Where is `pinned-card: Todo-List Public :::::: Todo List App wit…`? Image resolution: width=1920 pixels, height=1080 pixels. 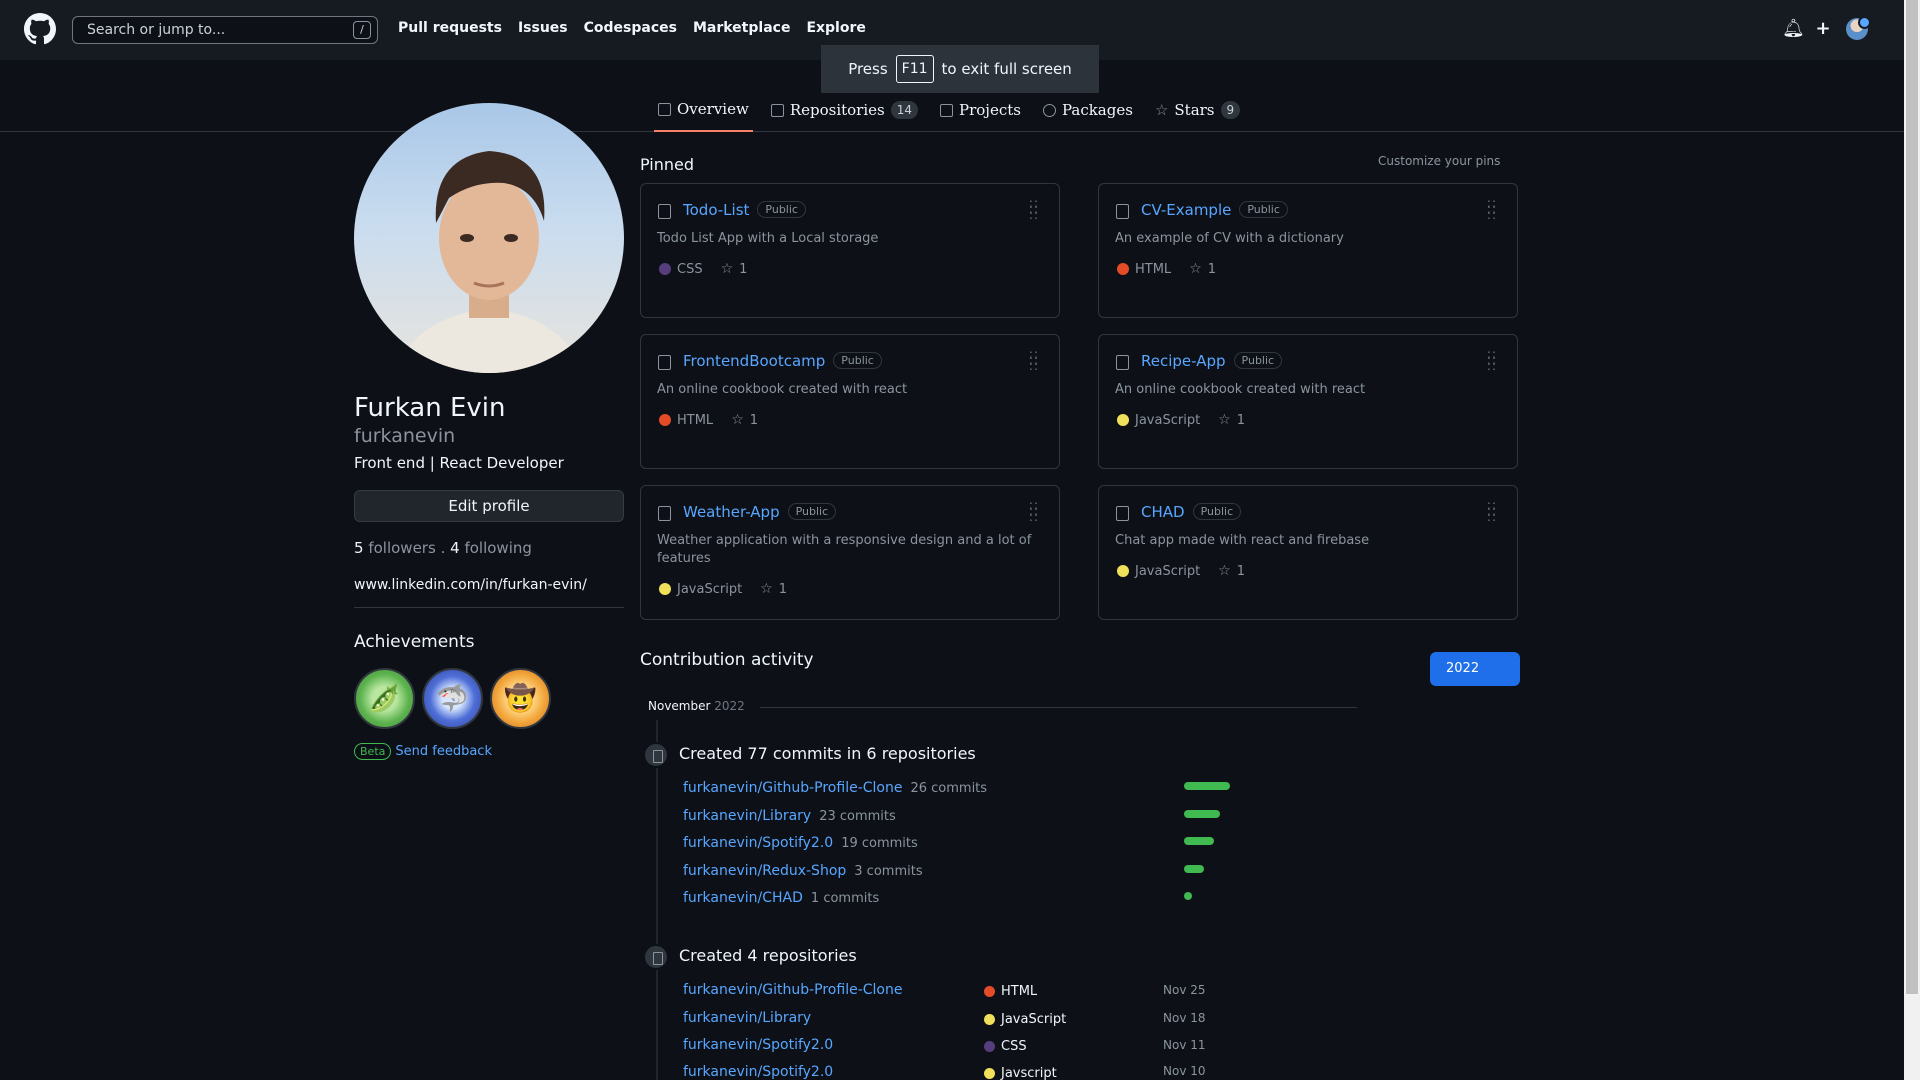 pinned-card: Todo-List Public :::::: Todo List App wit… is located at coordinates (850, 250).